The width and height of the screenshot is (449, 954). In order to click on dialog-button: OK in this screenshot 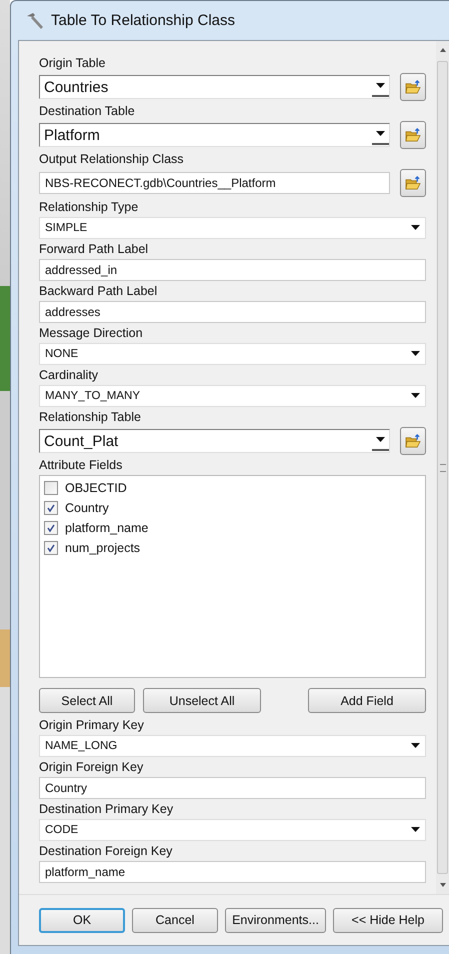, I will do `click(82, 920)`.